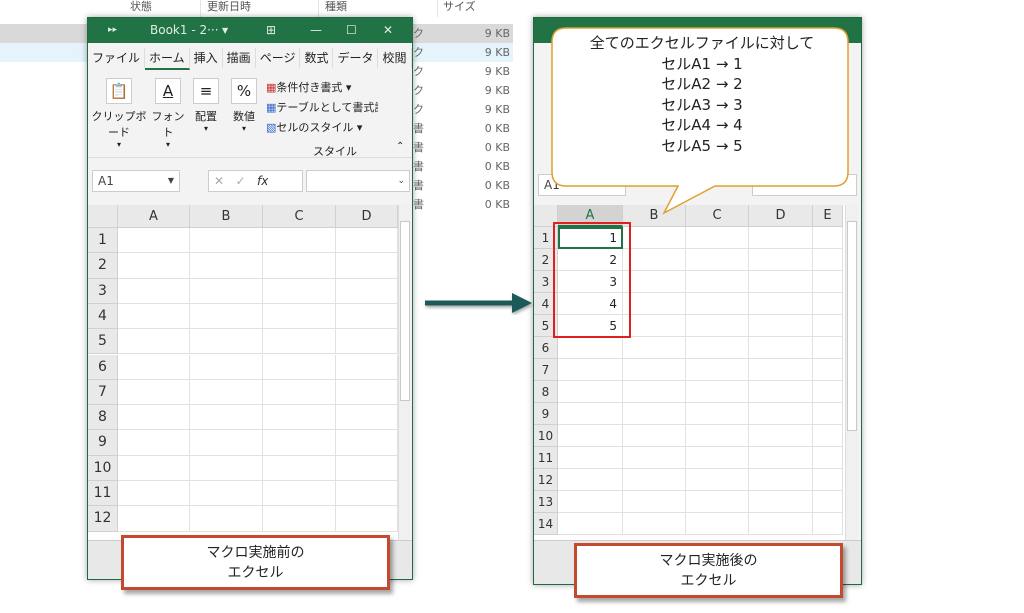  What do you see at coordinates (828, 304) in the screenshot?
I see `cell-E4` at bounding box center [828, 304].